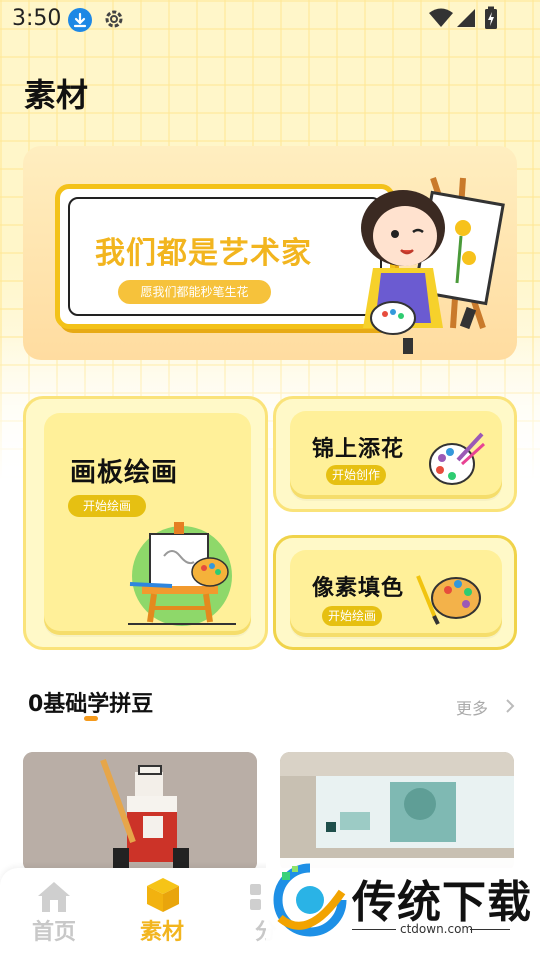 This screenshot has height=960, width=540. I want to click on download-icon, so click(80, 20).